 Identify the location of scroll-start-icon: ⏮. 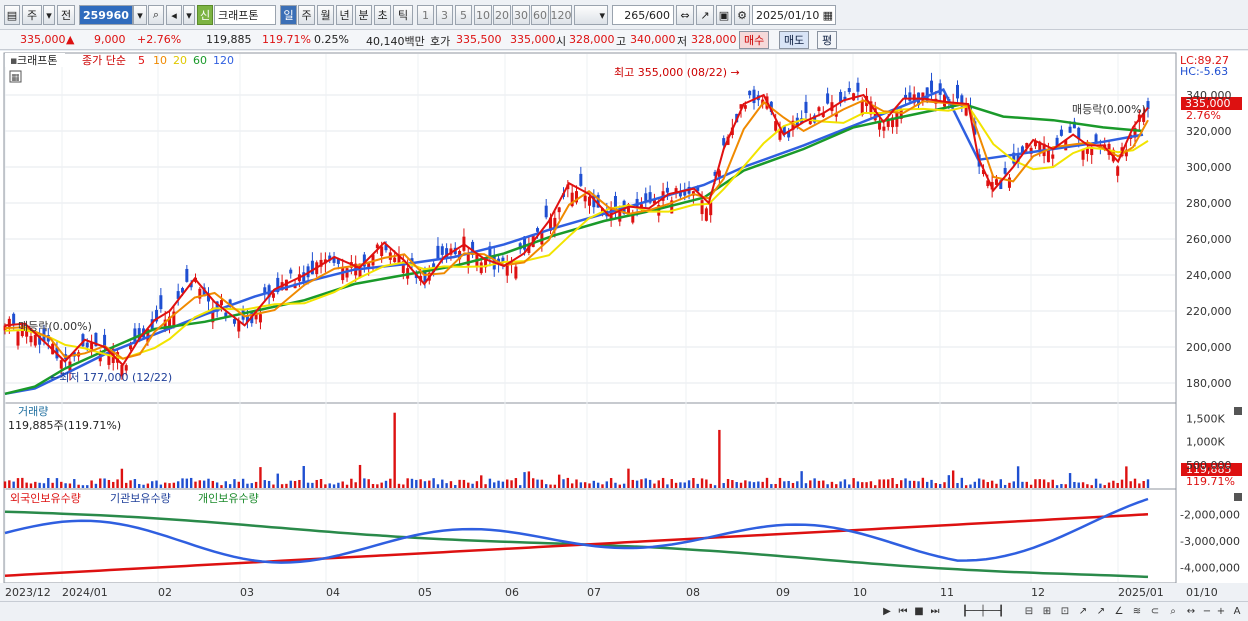
(903, 611).